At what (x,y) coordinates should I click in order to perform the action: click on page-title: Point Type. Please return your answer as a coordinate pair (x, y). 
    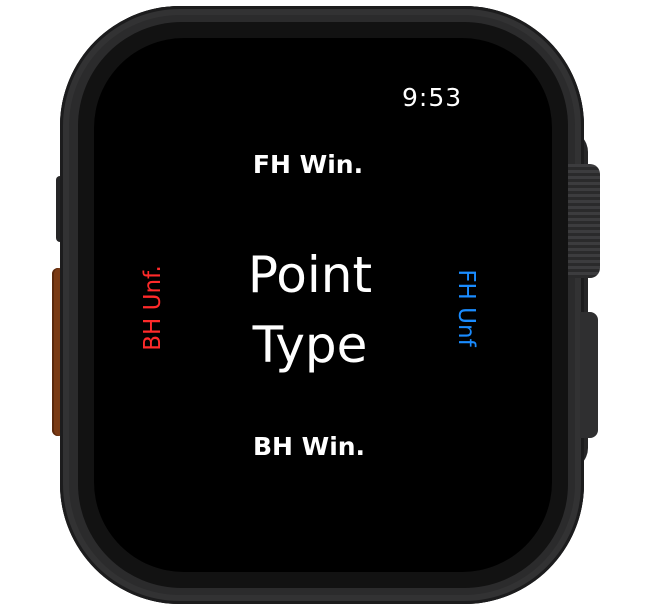
    Looking at the image, I should click on (310, 310).